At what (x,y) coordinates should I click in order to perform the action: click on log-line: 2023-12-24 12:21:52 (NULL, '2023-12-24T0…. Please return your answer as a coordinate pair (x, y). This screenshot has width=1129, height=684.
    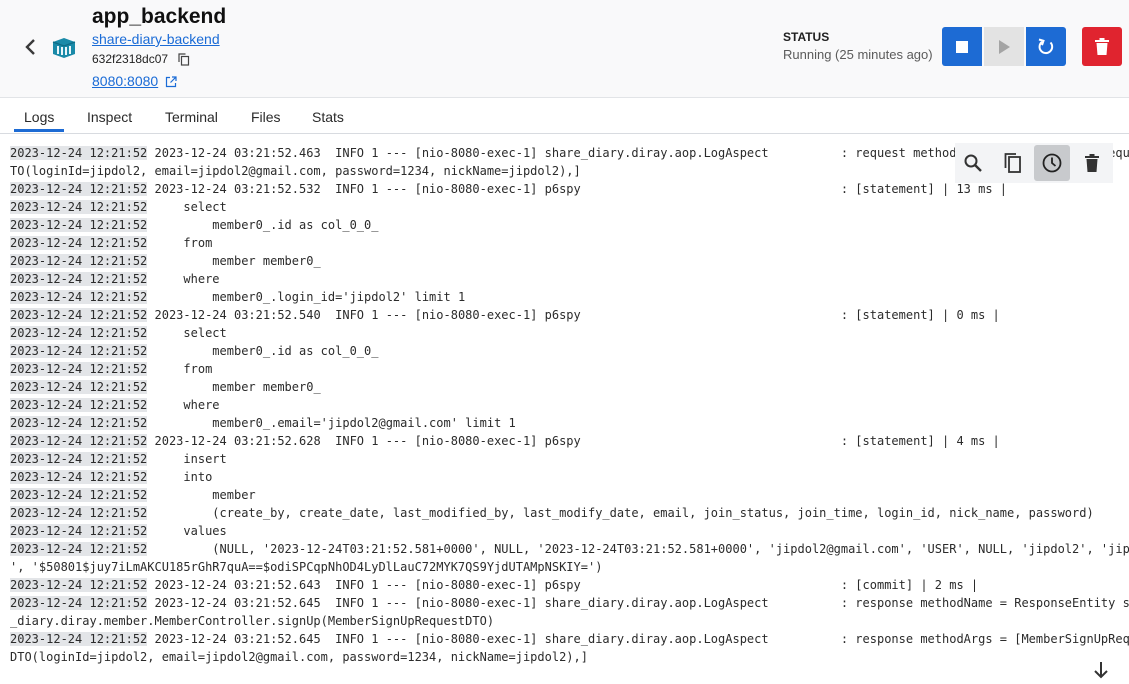
    Looking at the image, I should click on (569, 549).